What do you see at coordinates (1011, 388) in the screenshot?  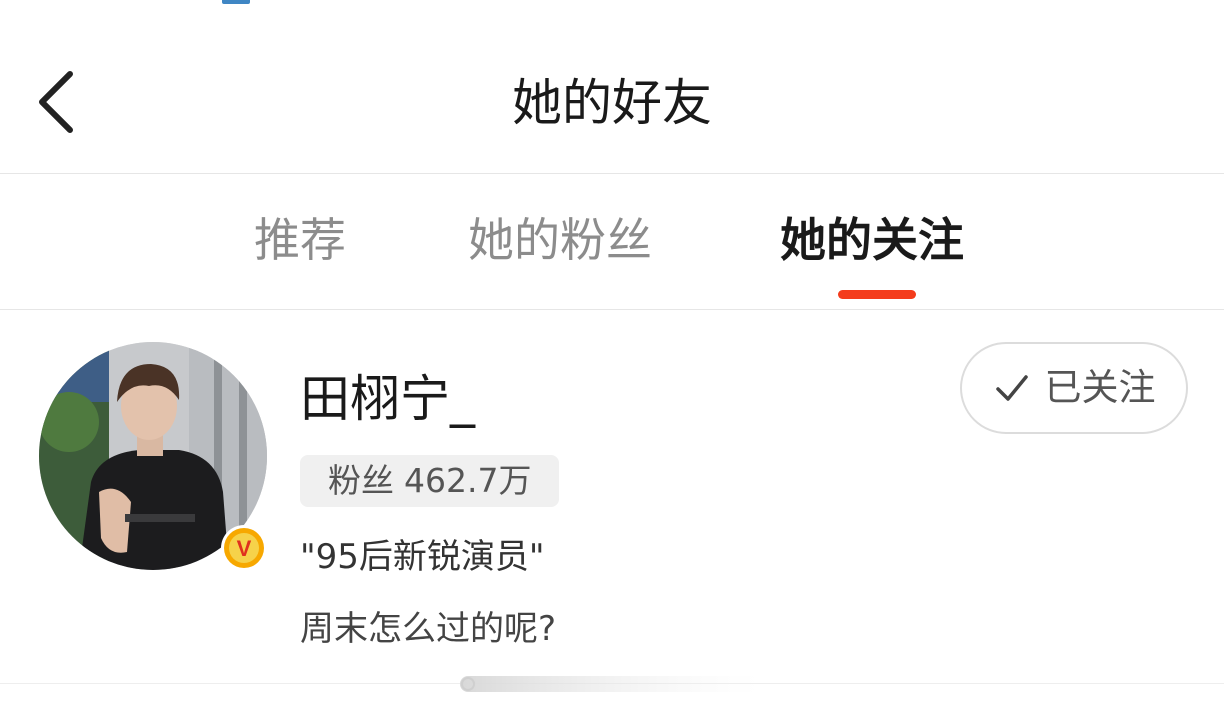 I see `check-icon` at bounding box center [1011, 388].